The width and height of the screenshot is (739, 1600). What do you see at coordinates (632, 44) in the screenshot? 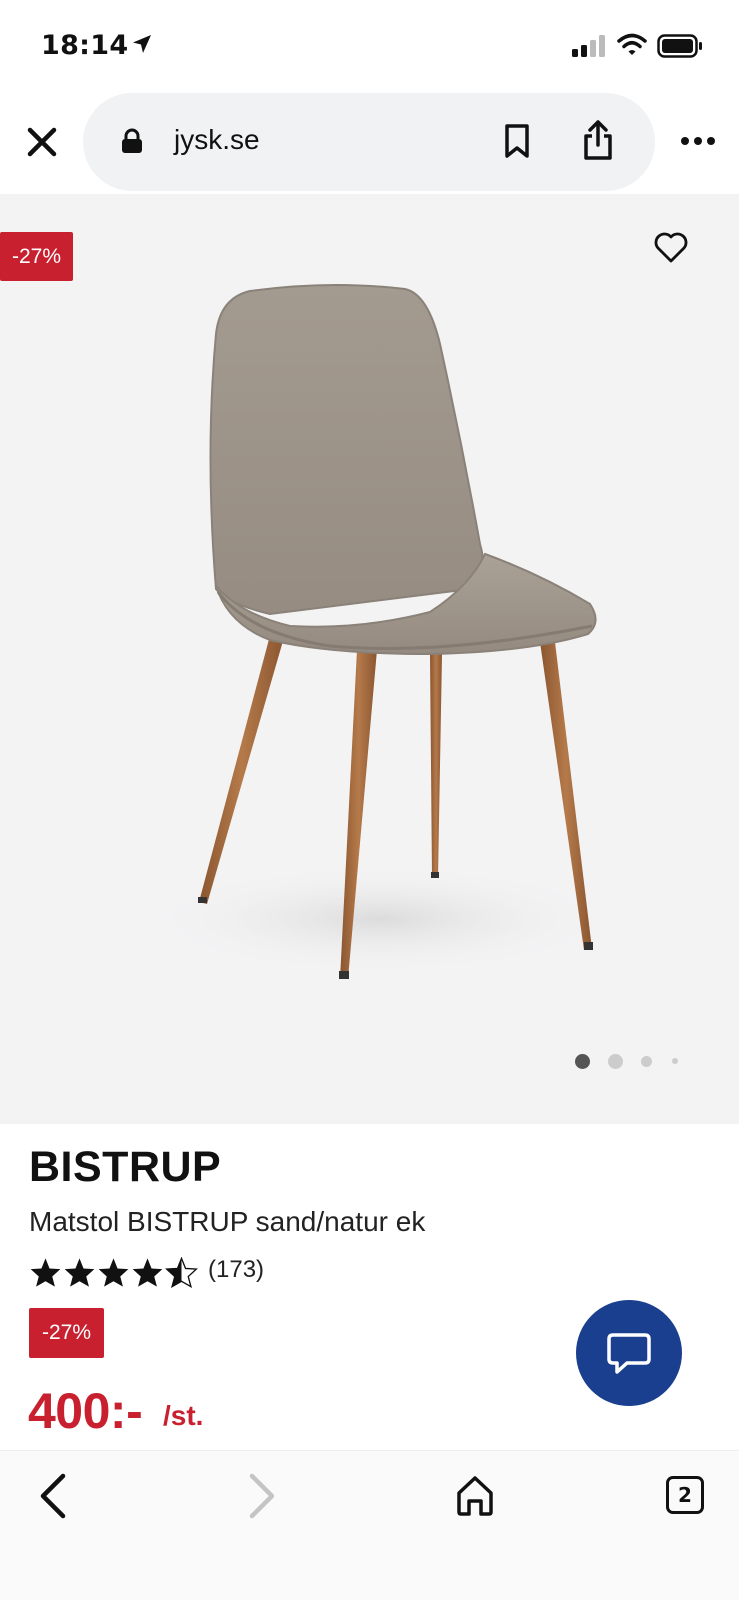
I see `wifi-icon` at bounding box center [632, 44].